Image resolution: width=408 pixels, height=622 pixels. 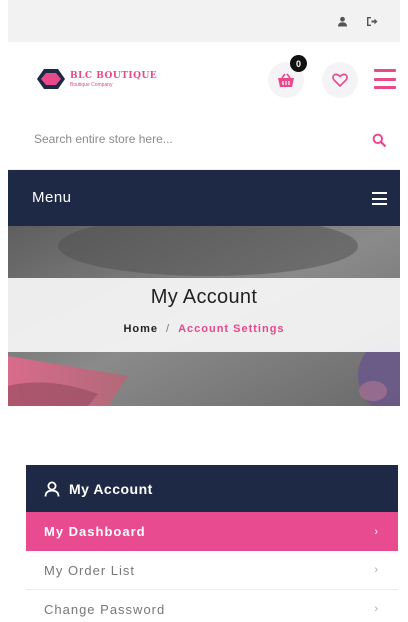 I want to click on breadcrumb: Home / Account Settings, so click(x=204, y=329).